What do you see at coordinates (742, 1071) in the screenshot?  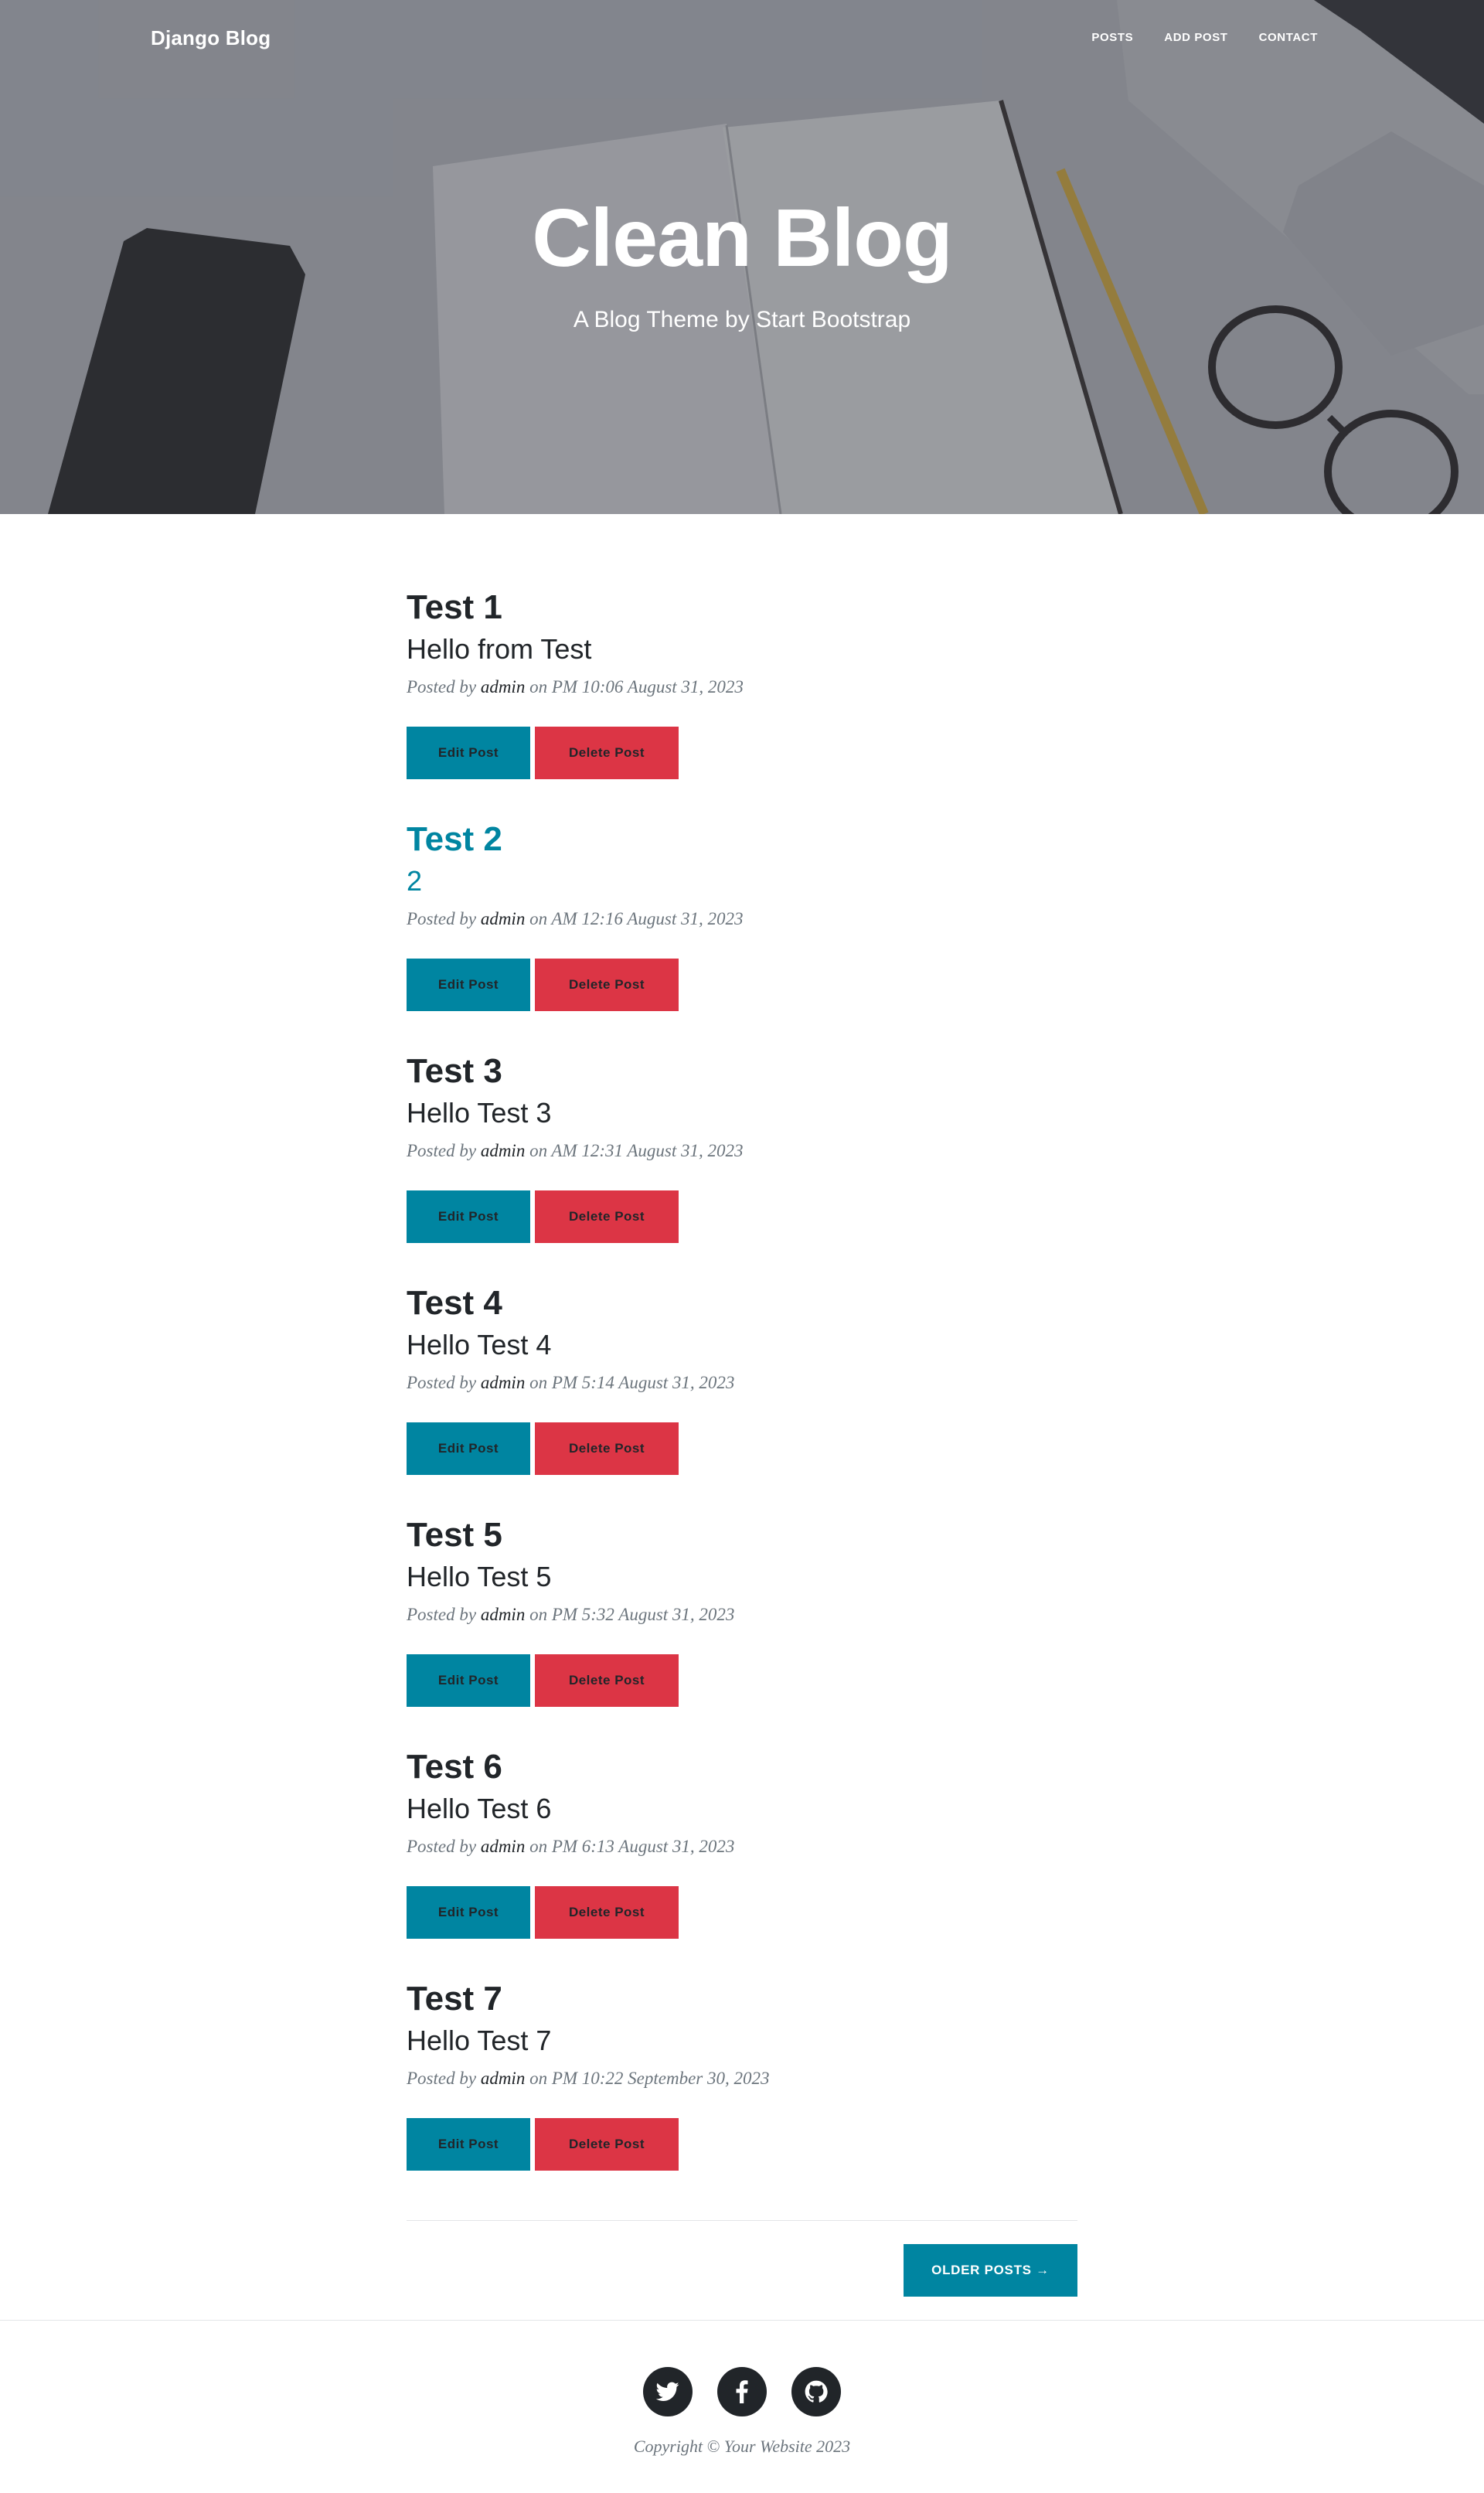 I see `post-title-link: Test 3` at bounding box center [742, 1071].